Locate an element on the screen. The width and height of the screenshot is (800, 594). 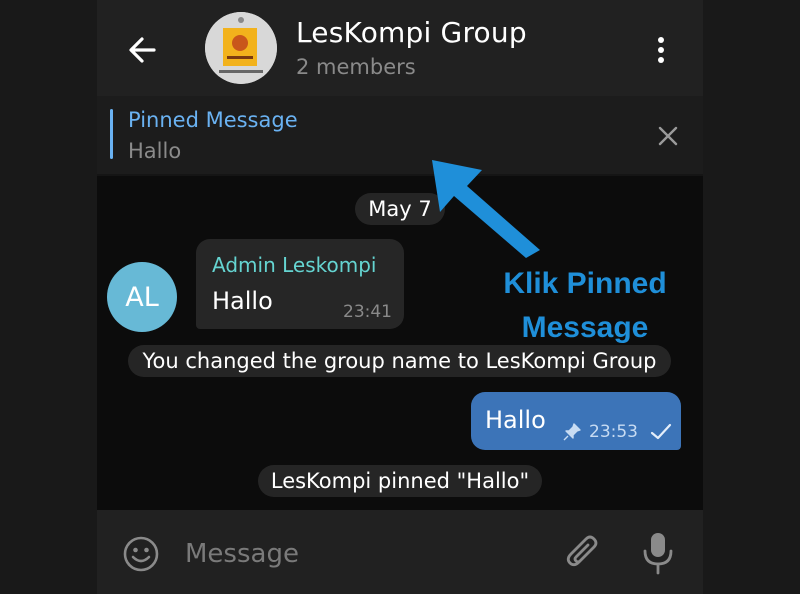
annotation-arrow-icon is located at coordinates (486, 209).